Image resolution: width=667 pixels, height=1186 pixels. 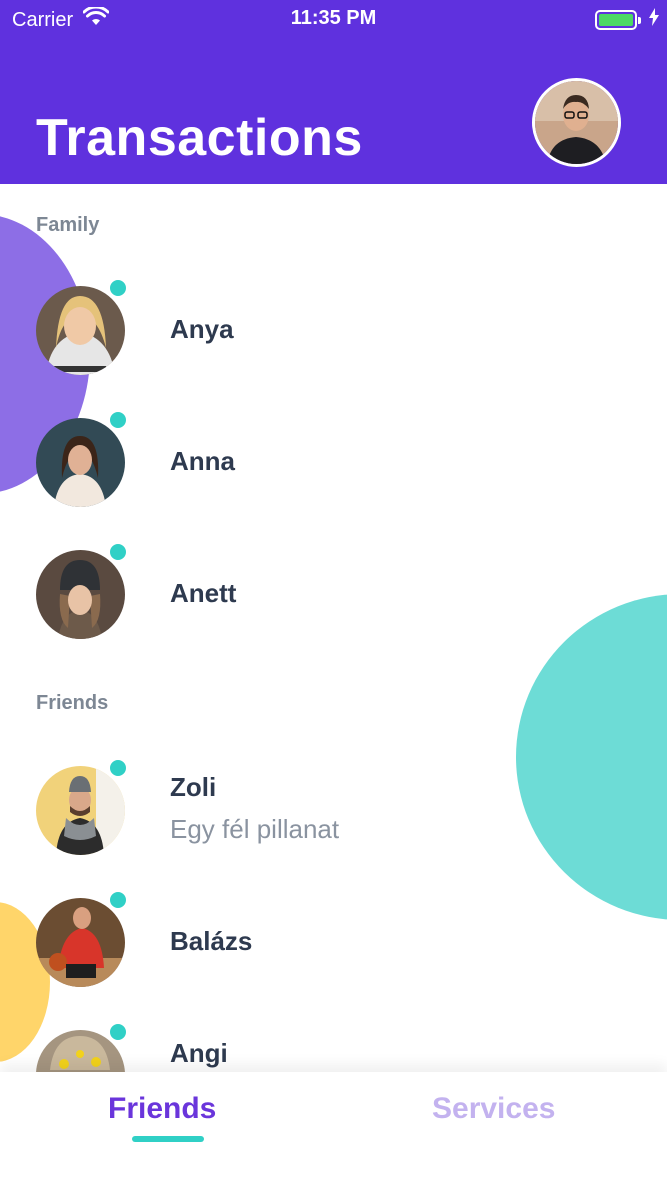 What do you see at coordinates (255, 829) in the screenshot?
I see `contact-status: Egy fél pillanat` at bounding box center [255, 829].